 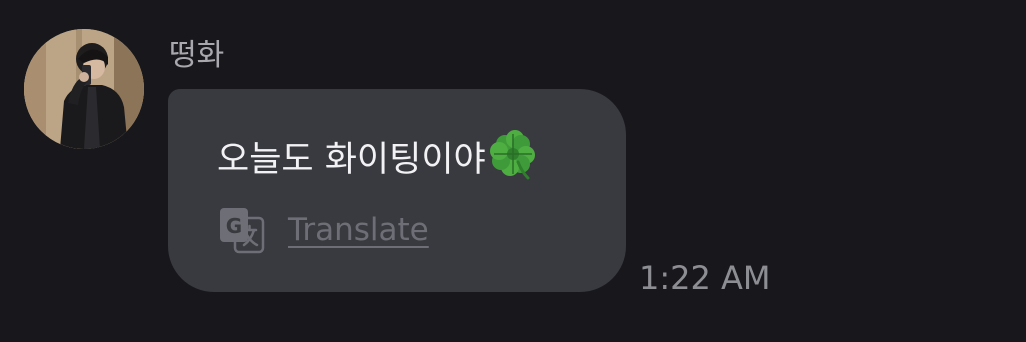 I want to click on message-text: 오늘도 화이팅이야, so click(x=351, y=160).